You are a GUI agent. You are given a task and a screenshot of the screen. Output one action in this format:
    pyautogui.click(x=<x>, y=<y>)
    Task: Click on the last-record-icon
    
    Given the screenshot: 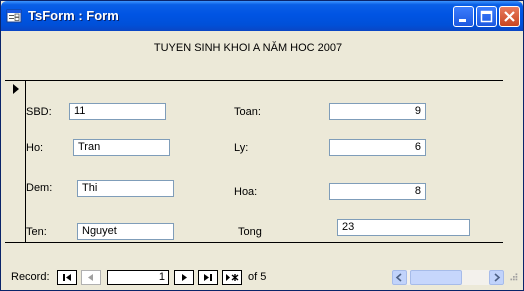 What is the action you would take?
    pyautogui.click(x=208, y=277)
    